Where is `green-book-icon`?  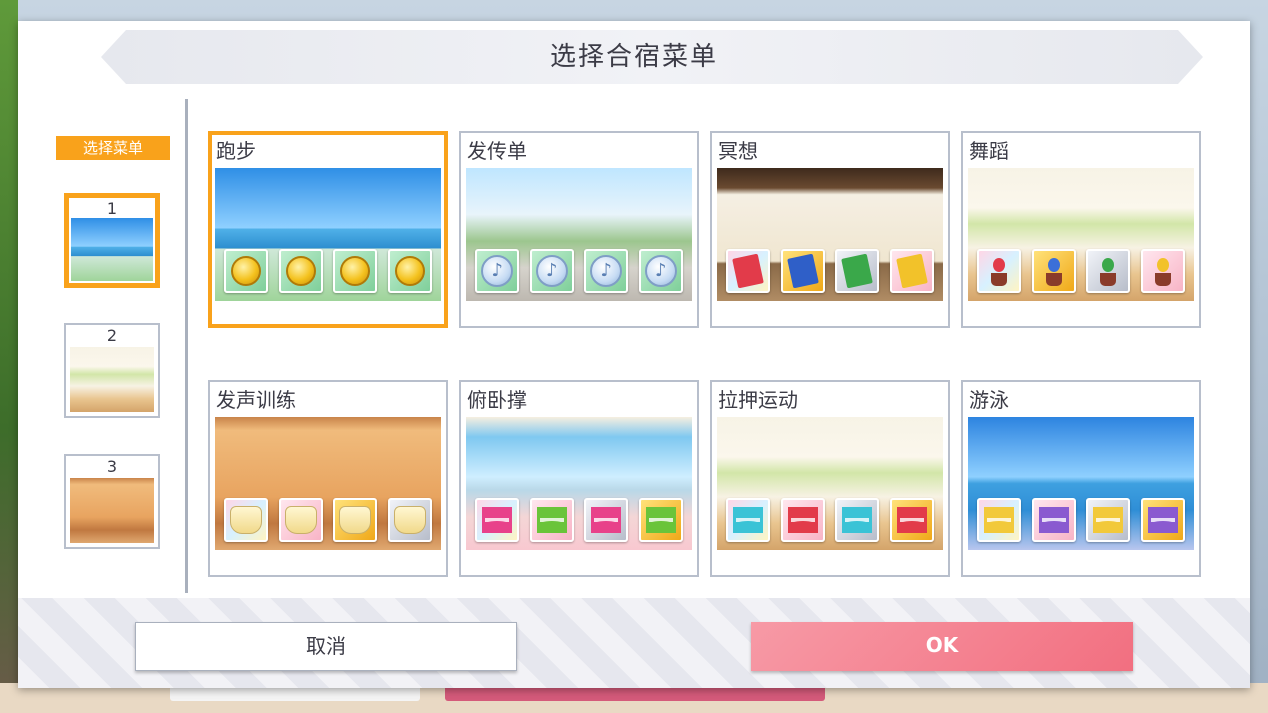 green-book-icon is located at coordinates (857, 271).